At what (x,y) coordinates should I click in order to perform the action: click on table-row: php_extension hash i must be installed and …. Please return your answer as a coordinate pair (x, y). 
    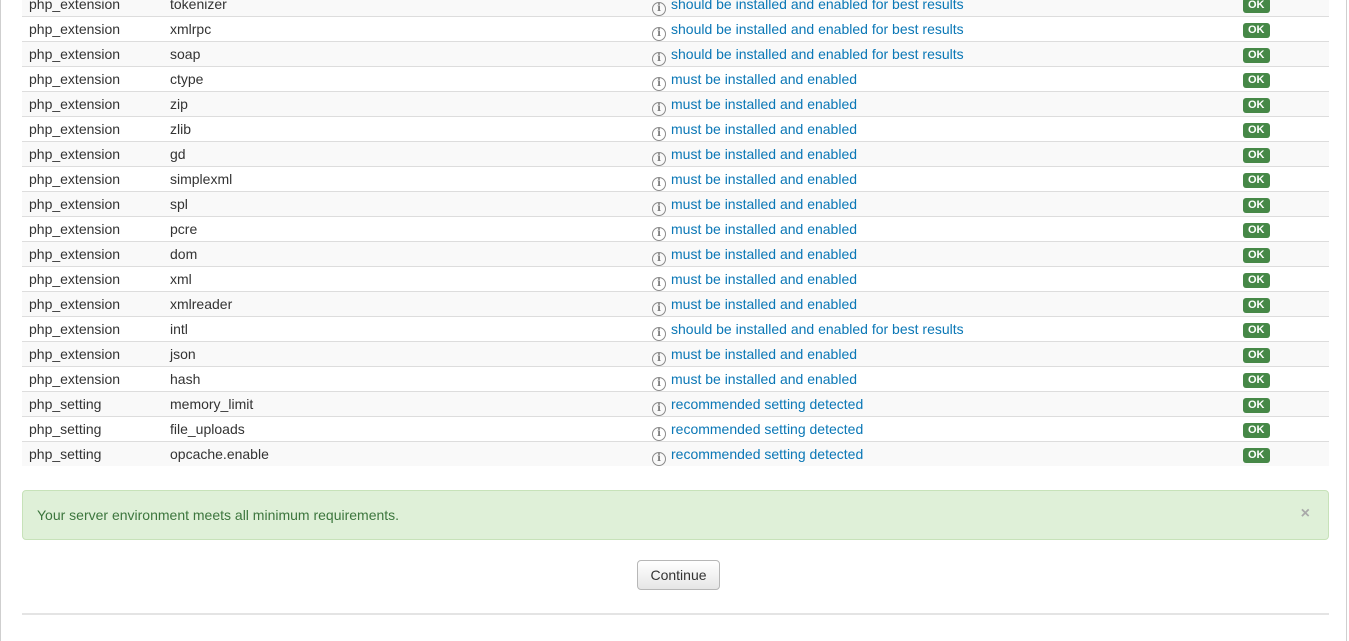
    Looking at the image, I should click on (675, 379).